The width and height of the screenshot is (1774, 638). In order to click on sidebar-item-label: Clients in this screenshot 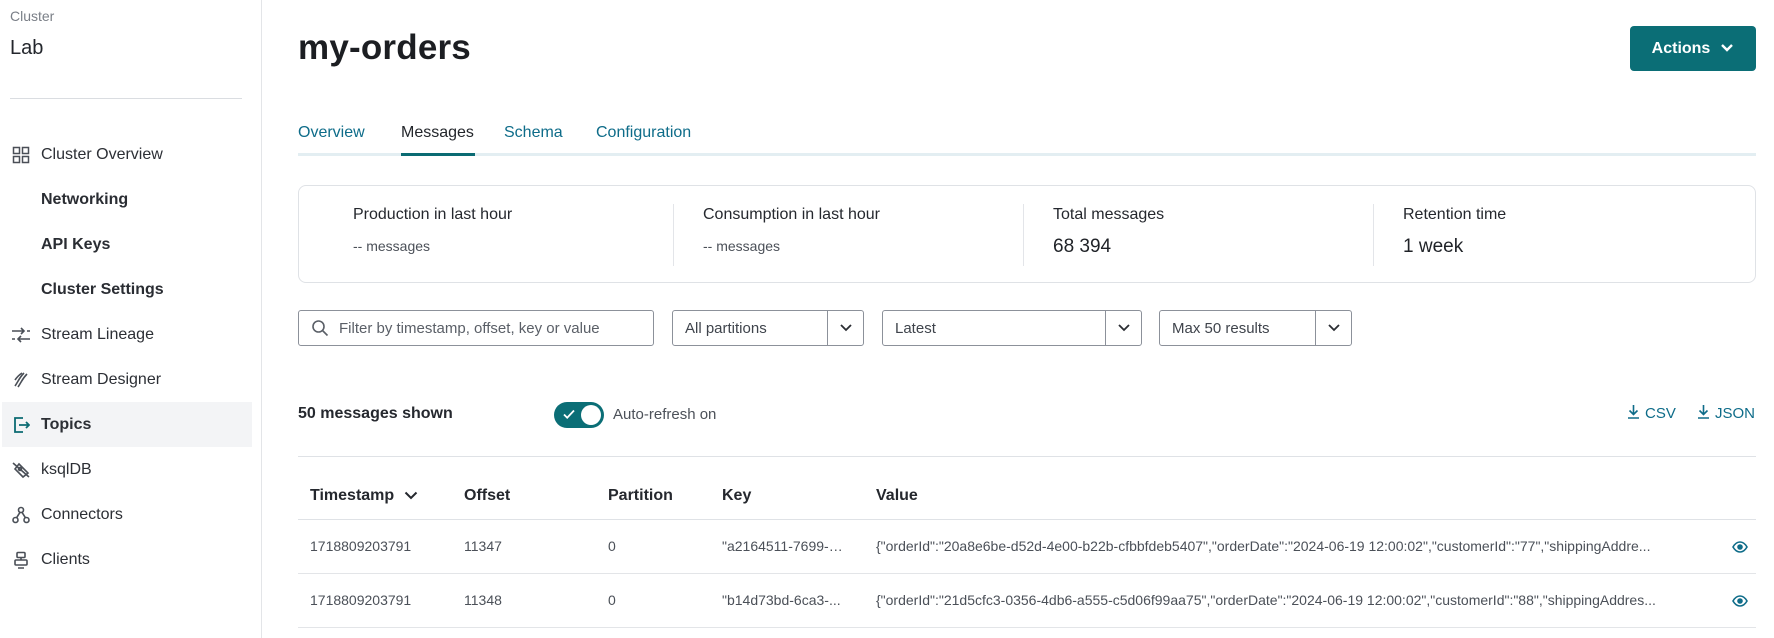, I will do `click(65, 559)`.